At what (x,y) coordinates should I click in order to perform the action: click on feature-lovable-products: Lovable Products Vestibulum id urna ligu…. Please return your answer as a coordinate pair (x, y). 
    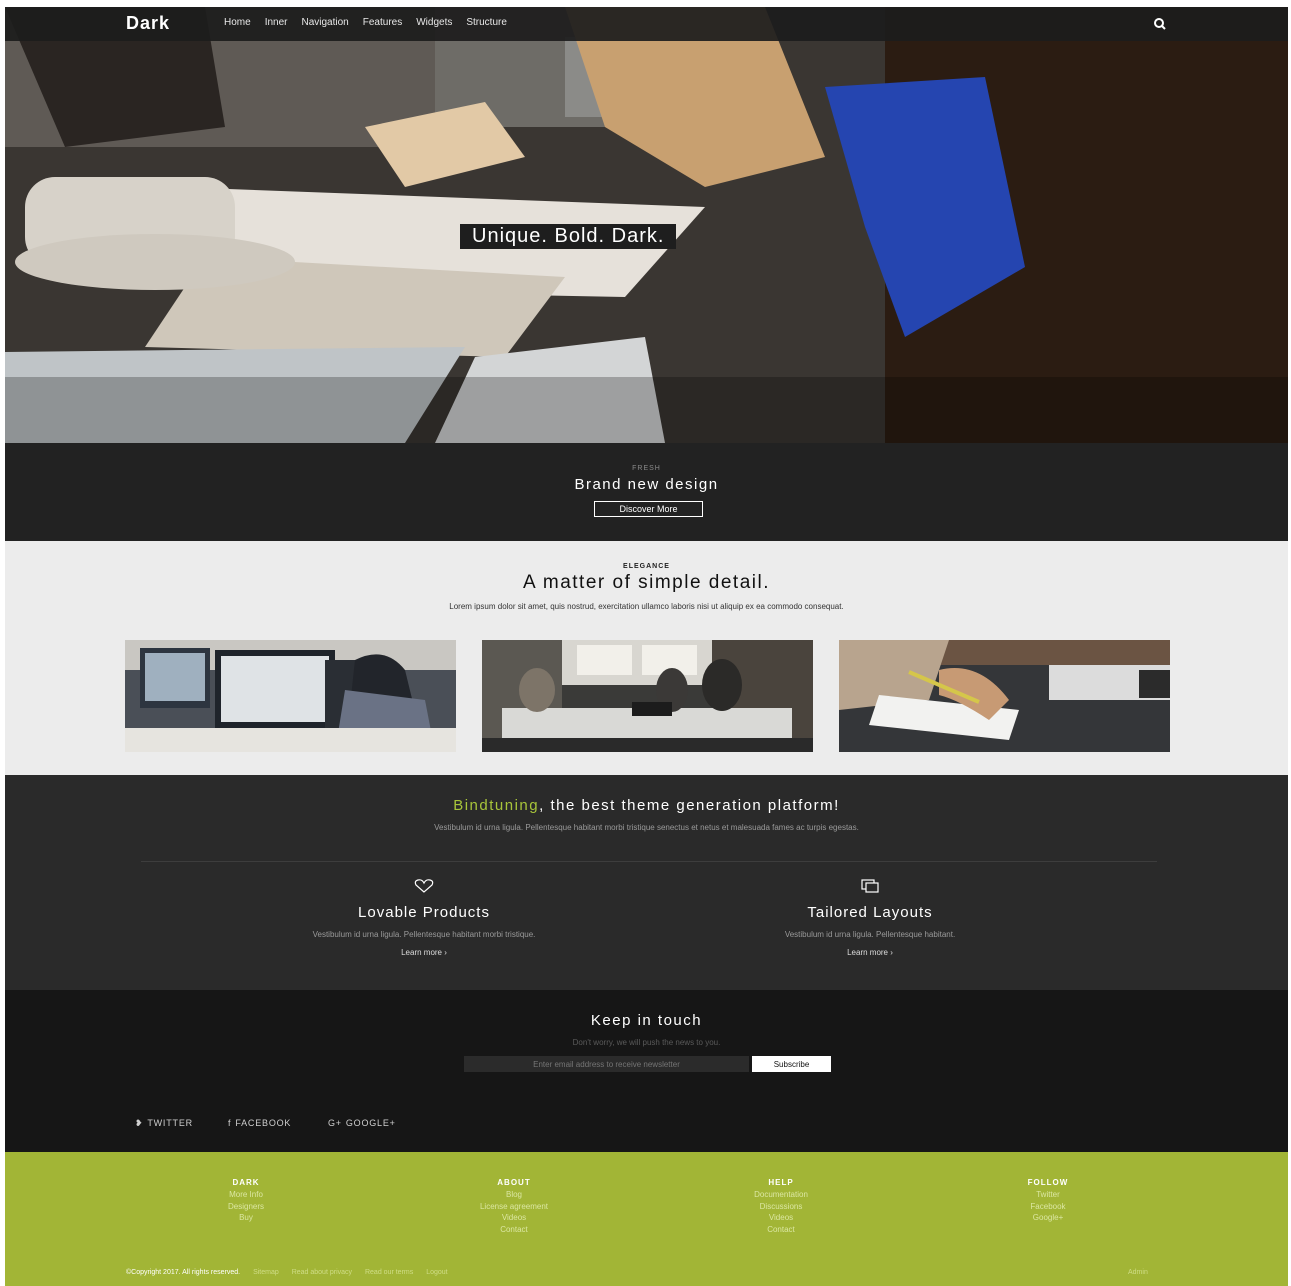
    Looking at the image, I should click on (424, 918).